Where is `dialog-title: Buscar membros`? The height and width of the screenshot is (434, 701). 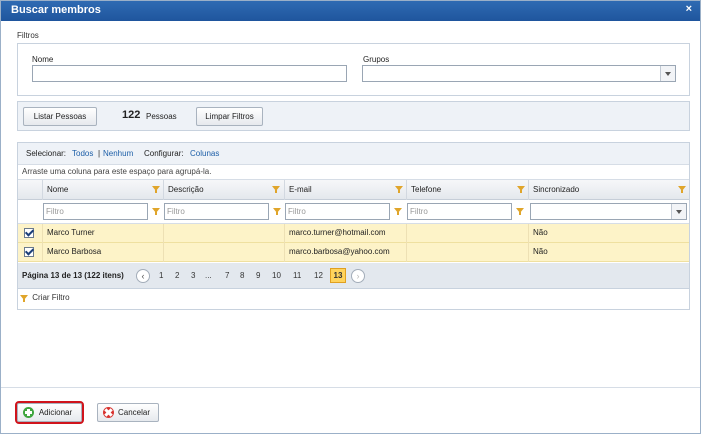
dialog-title: Buscar membros is located at coordinates (56, 10).